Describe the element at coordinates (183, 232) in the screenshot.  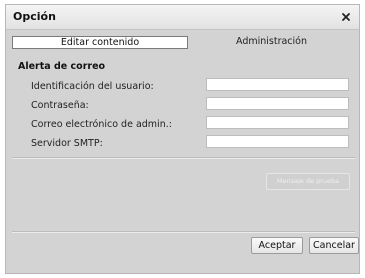
I see `footer-divider` at that location.